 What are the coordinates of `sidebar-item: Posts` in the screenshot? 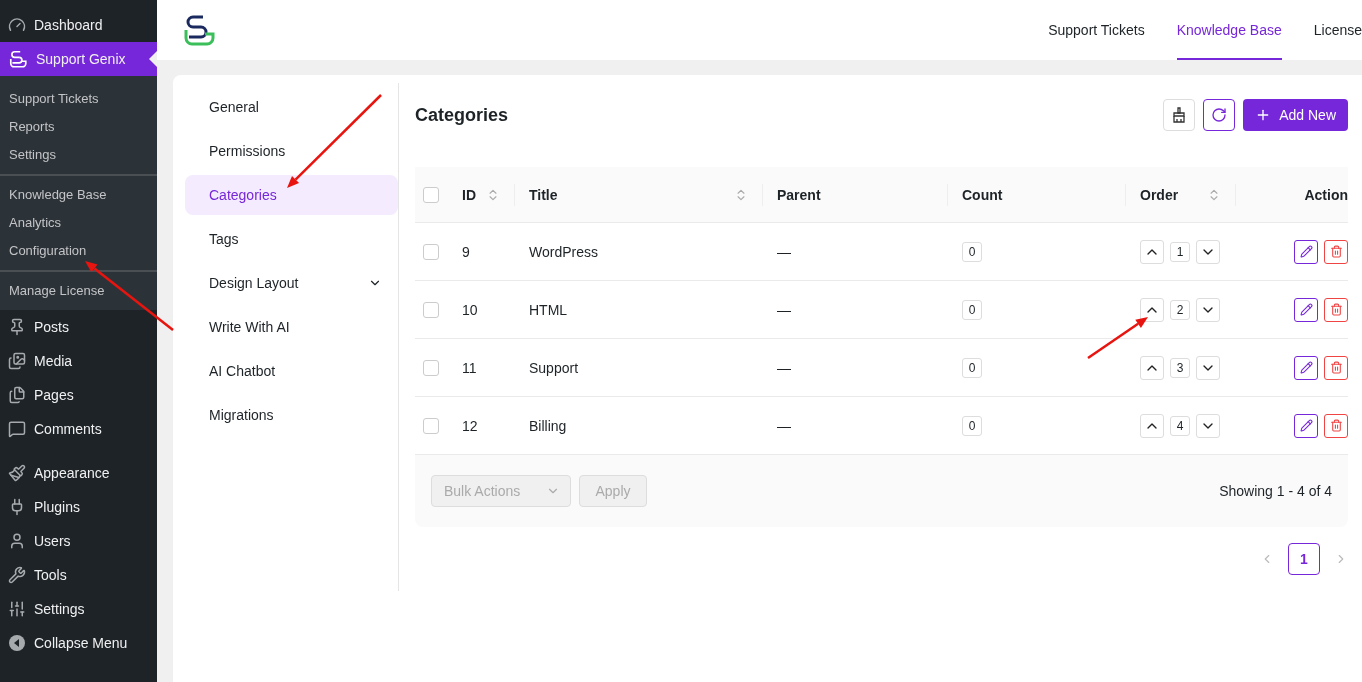 It's located at (78, 327).